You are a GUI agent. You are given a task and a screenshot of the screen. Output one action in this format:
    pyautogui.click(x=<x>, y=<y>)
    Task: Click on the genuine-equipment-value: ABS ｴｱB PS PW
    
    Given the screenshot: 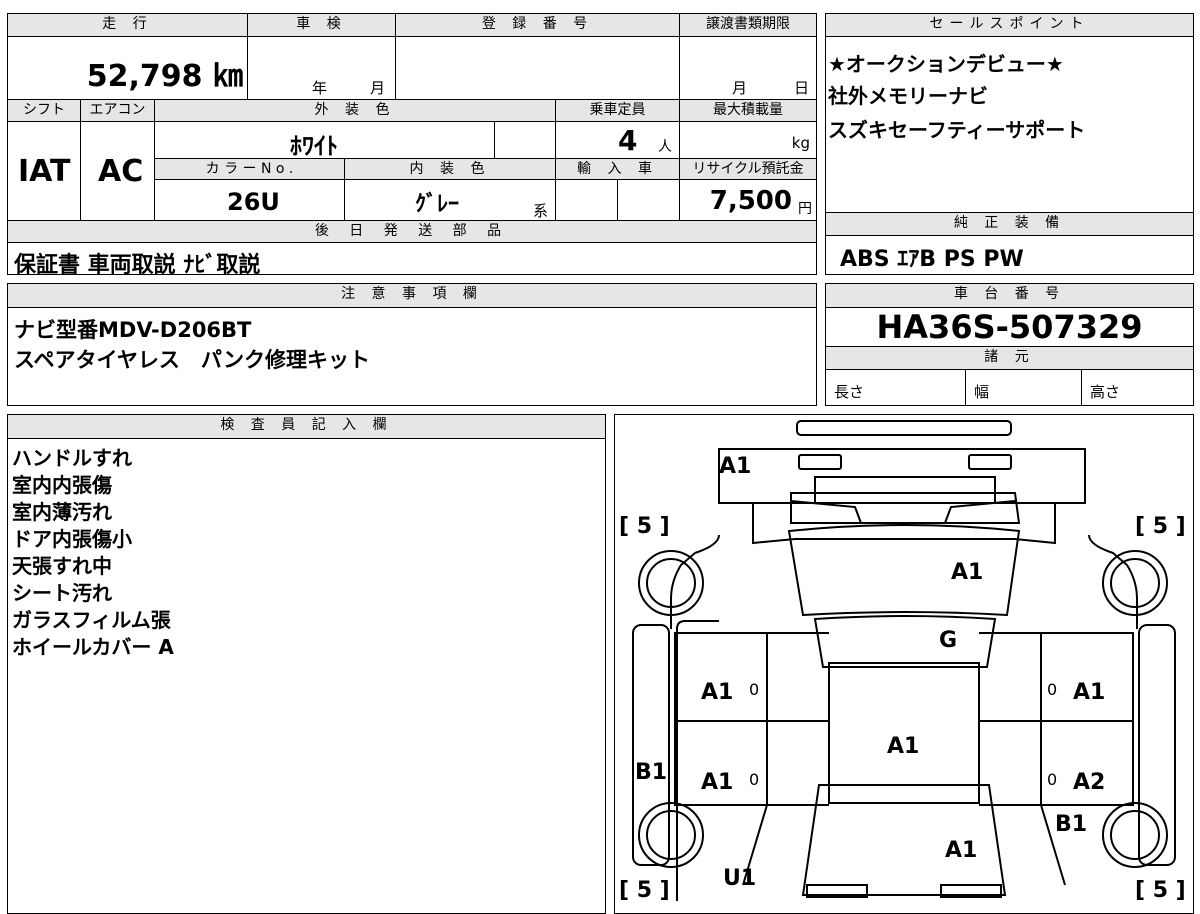 What is the action you would take?
    pyautogui.click(x=932, y=259)
    